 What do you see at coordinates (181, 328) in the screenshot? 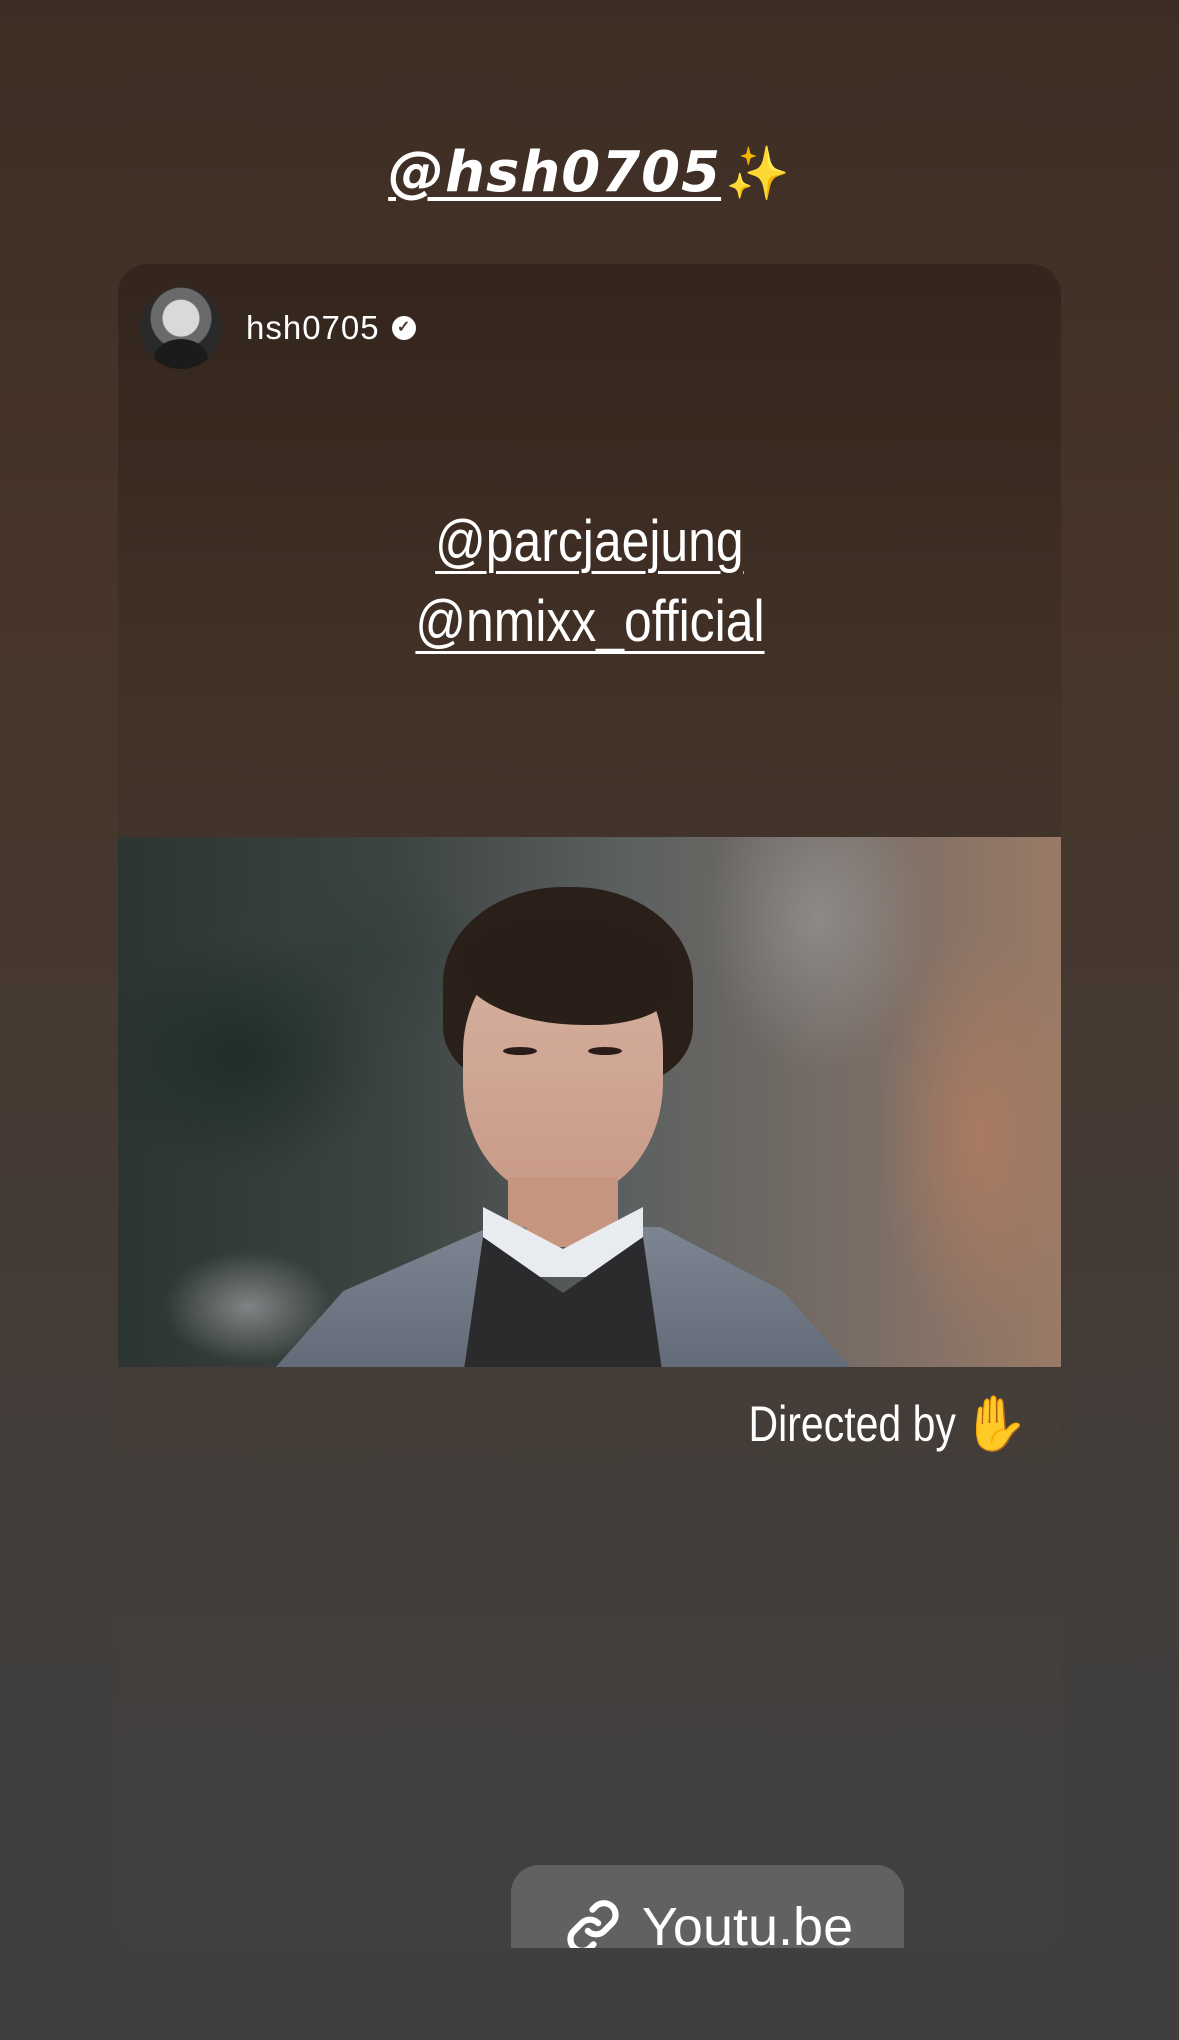
I see `avatar` at bounding box center [181, 328].